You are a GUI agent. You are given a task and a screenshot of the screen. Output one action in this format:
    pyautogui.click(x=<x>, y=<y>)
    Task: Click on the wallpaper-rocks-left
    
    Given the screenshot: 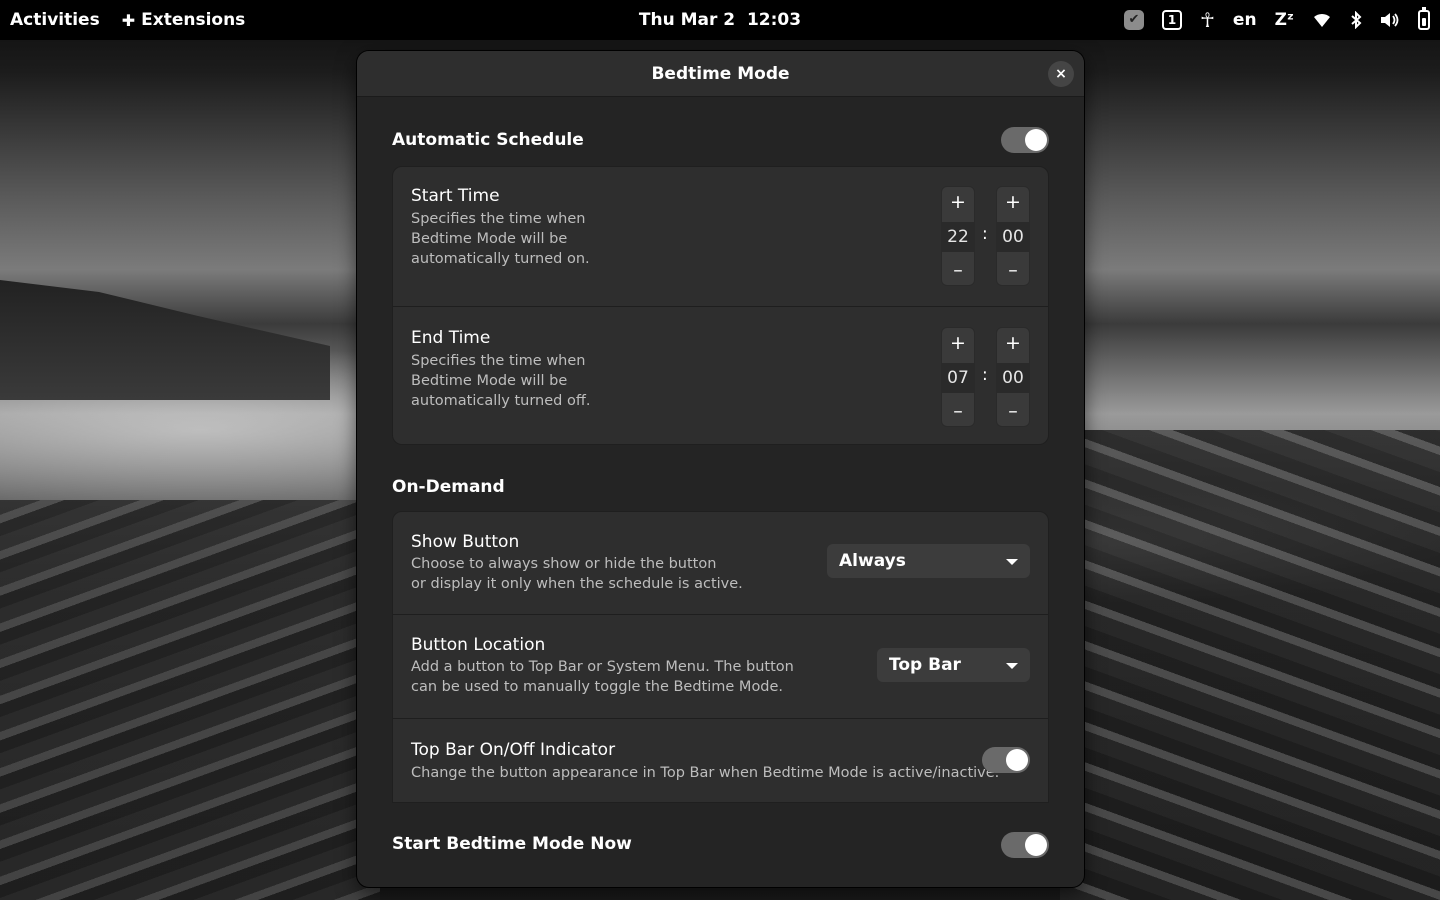 What is the action you would take?
    pyautogui.click(x=190, y=700)
    